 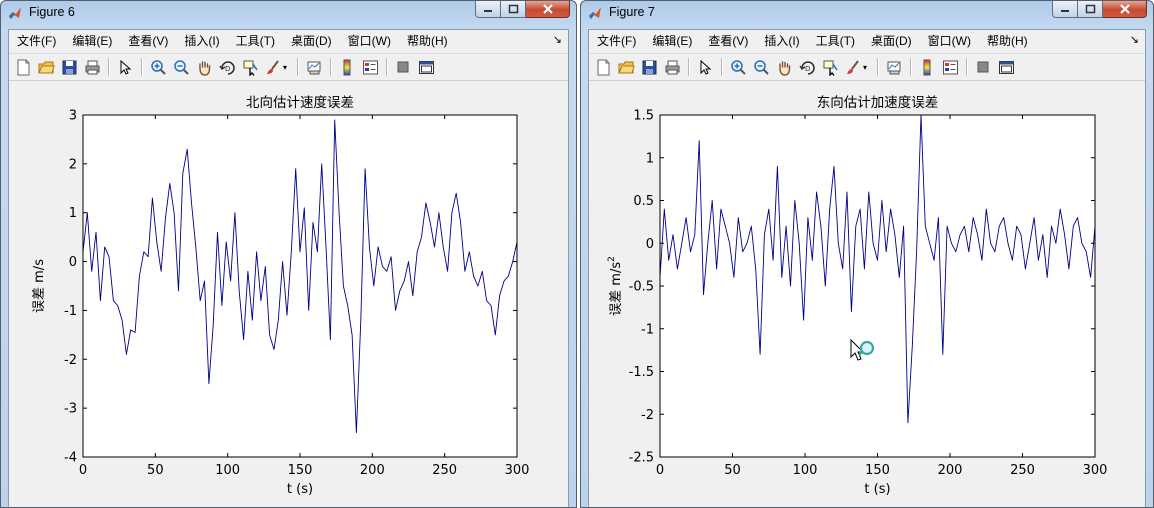 What do you see at coordinates (39, 286) in the screenshot?
I see `y-axis-label: 误差 m/s` at bounding box center [39, 286].